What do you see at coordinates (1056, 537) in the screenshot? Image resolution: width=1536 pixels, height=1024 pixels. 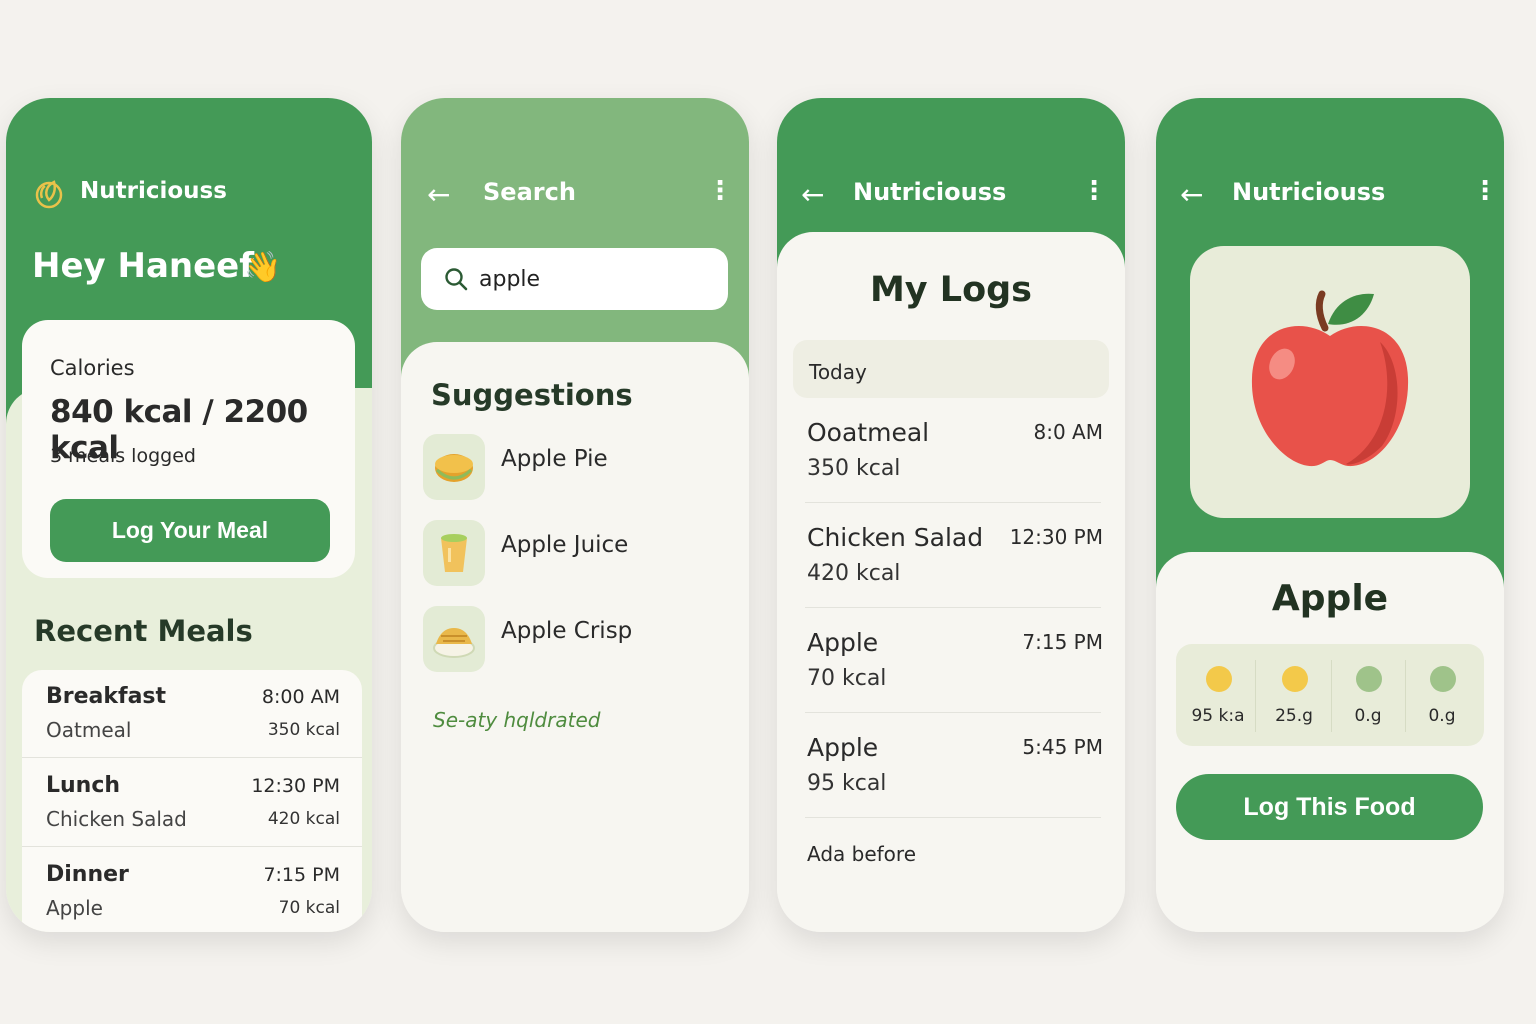 I see `log-time: 12:30 PM` at bounding box center [1056, 537].